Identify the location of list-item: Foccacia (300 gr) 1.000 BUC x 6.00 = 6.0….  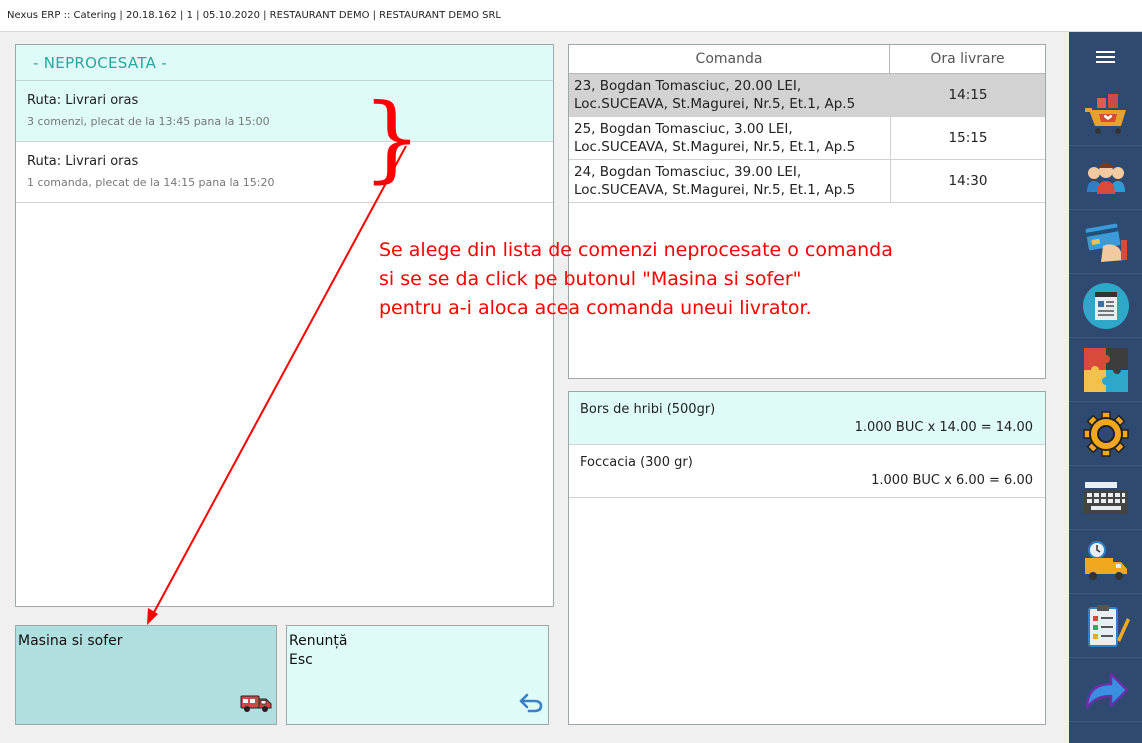
(807, 471).